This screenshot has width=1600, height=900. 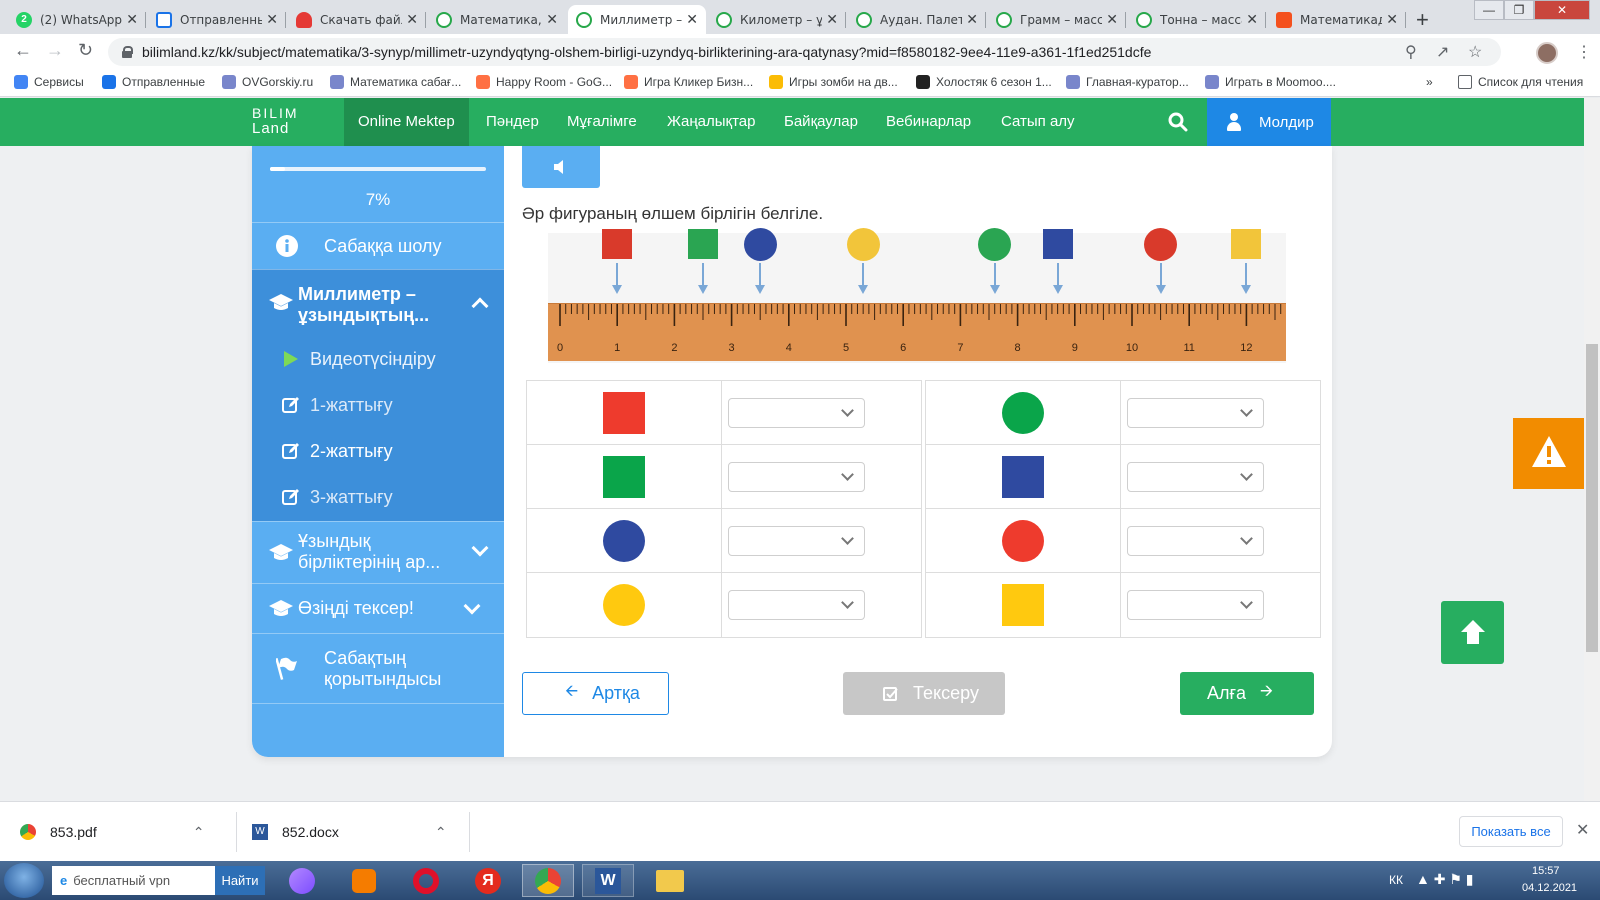 I want to click on download-item-docx: W 852.docx ⌃, so click(x=349, y=832).